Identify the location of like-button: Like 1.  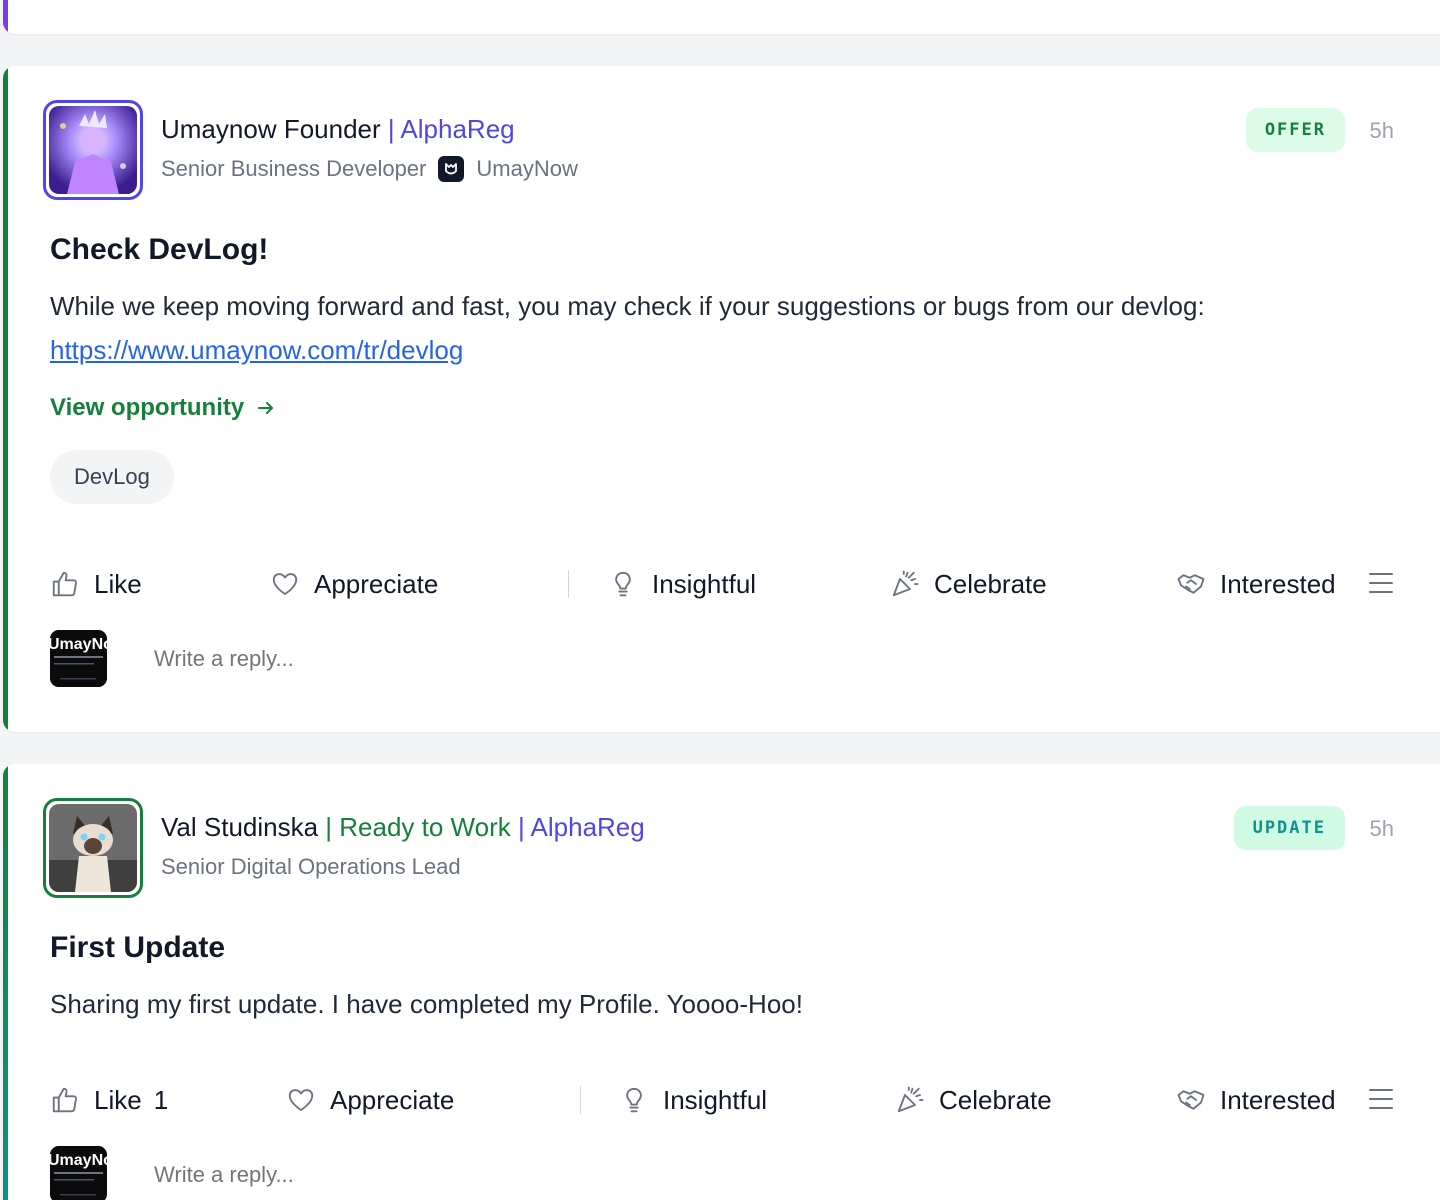
(109, 1100).